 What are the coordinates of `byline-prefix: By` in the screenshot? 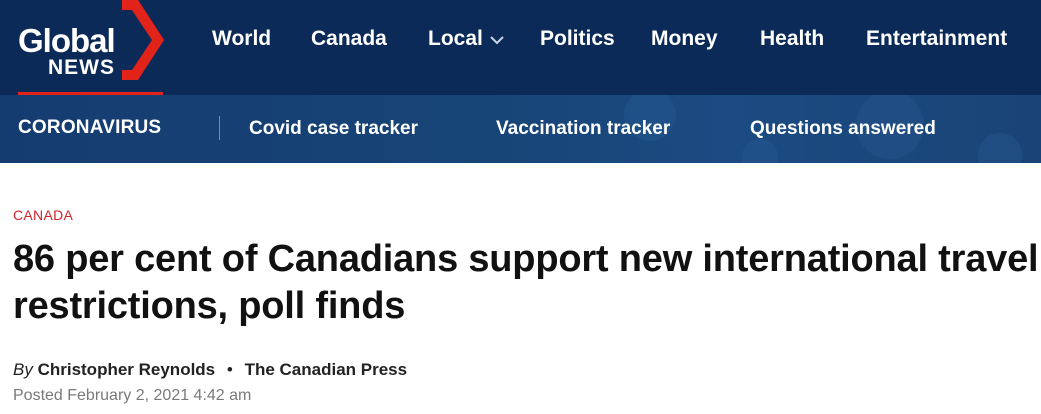 It's located at (25, 369).